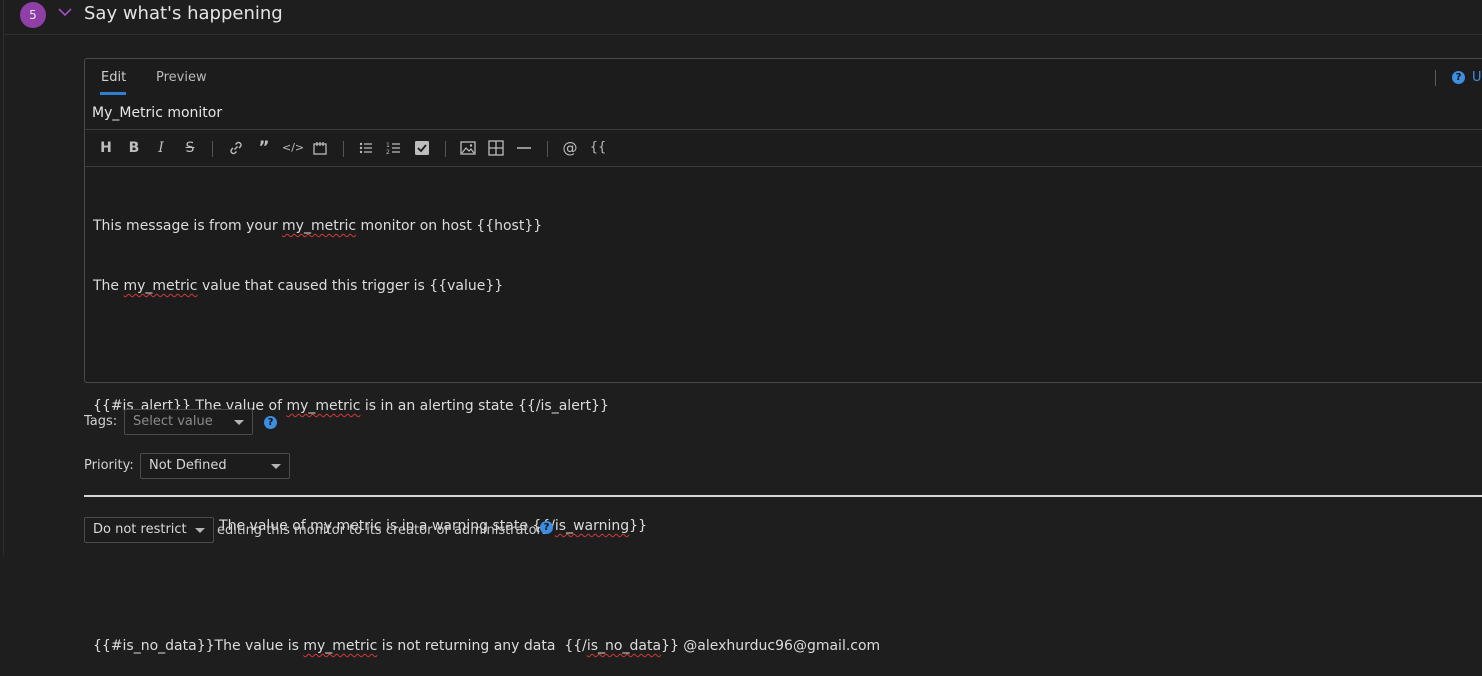 This screenshot has width=1482, height=676. Describe the element at coordinates (236, 148) in the screenshot. I see `link-icon` at that location.